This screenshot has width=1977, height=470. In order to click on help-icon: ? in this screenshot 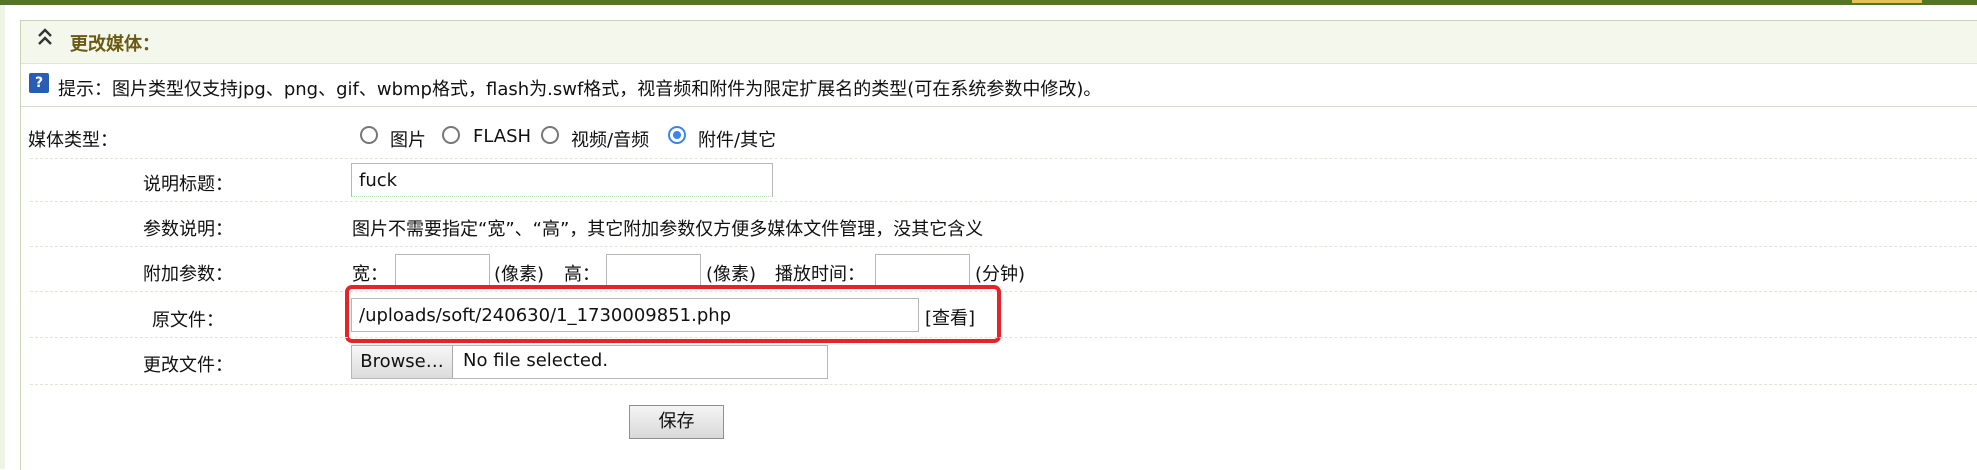, I will do `click(39, 83)`.